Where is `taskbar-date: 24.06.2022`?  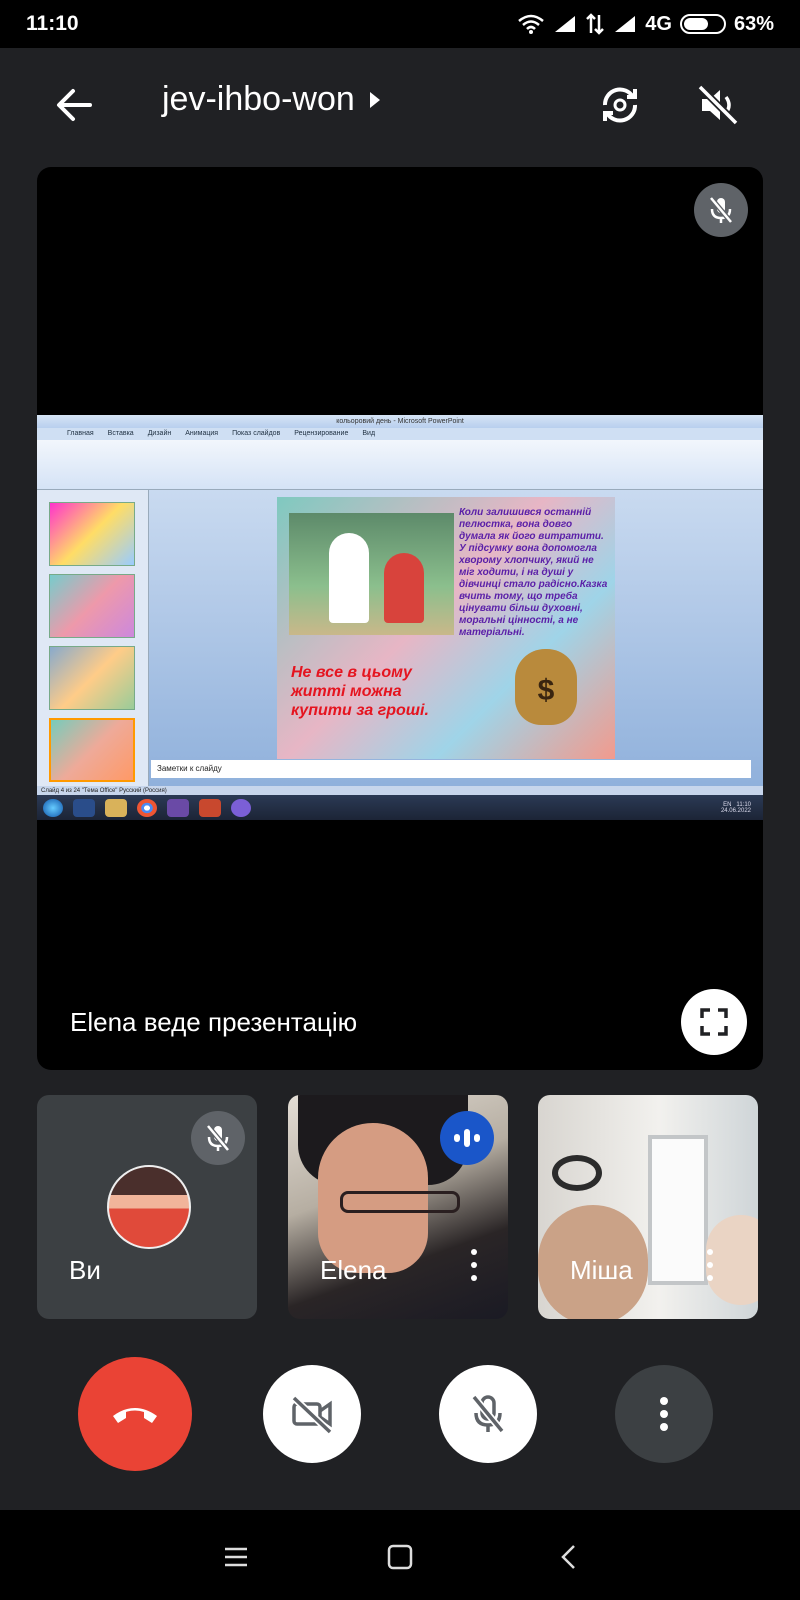 taskbar-date: 24.06.2022 is located at coordinates (735, 810).